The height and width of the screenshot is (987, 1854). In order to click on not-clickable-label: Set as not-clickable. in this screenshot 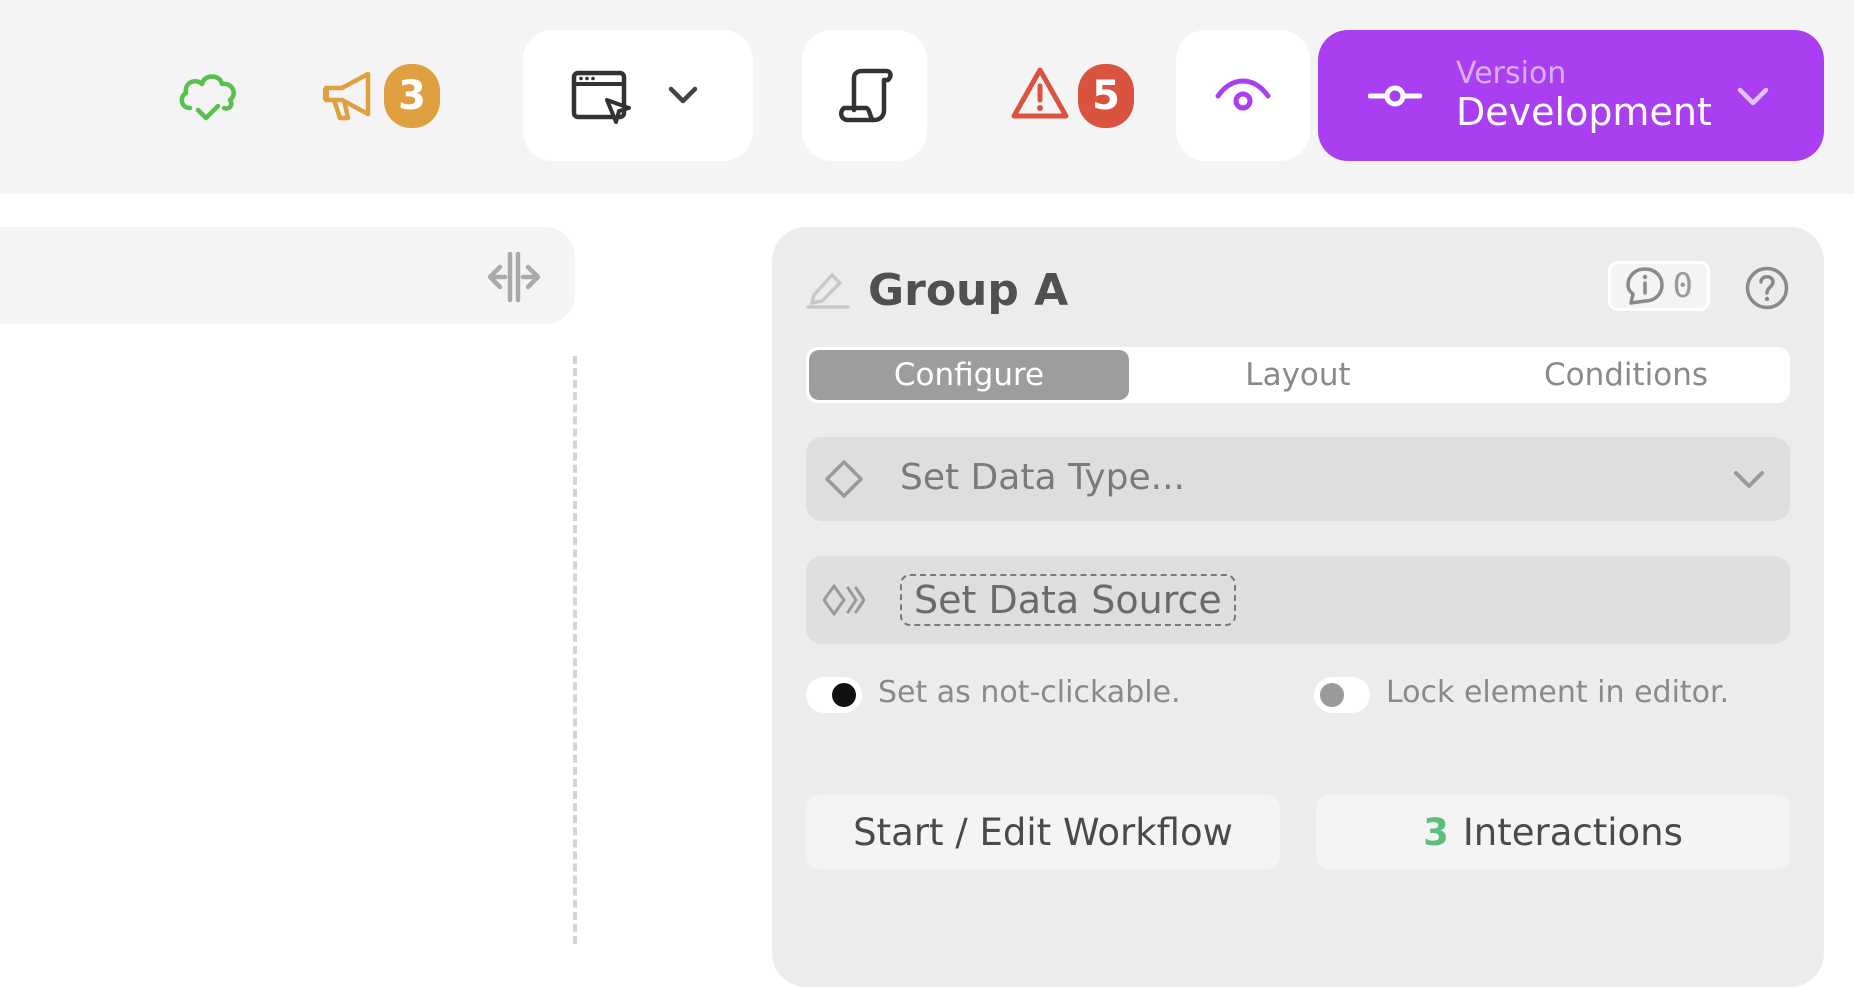, I will do `click(1029, 692)`.